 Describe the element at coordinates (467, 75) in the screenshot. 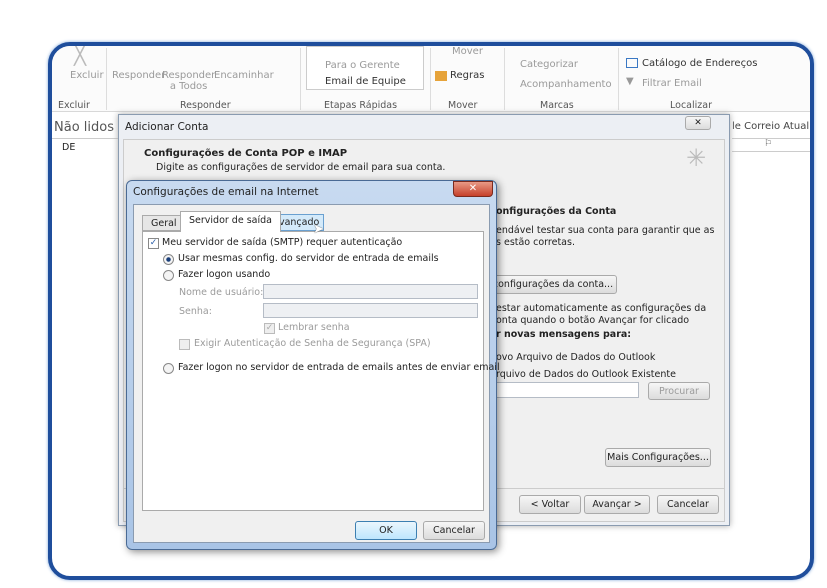

I see `rules-button: Regras` at that location.